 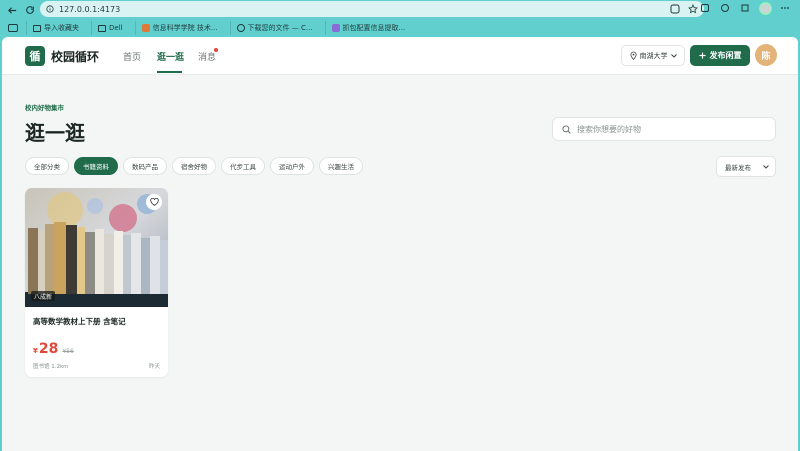 I want to click on unread-dot, so click(x=216, y=50).